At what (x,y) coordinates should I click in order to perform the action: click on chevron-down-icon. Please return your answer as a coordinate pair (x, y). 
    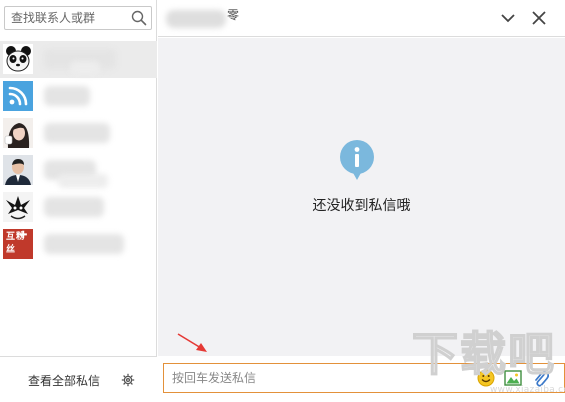
    Looking at the image, I should click on (508, 18).